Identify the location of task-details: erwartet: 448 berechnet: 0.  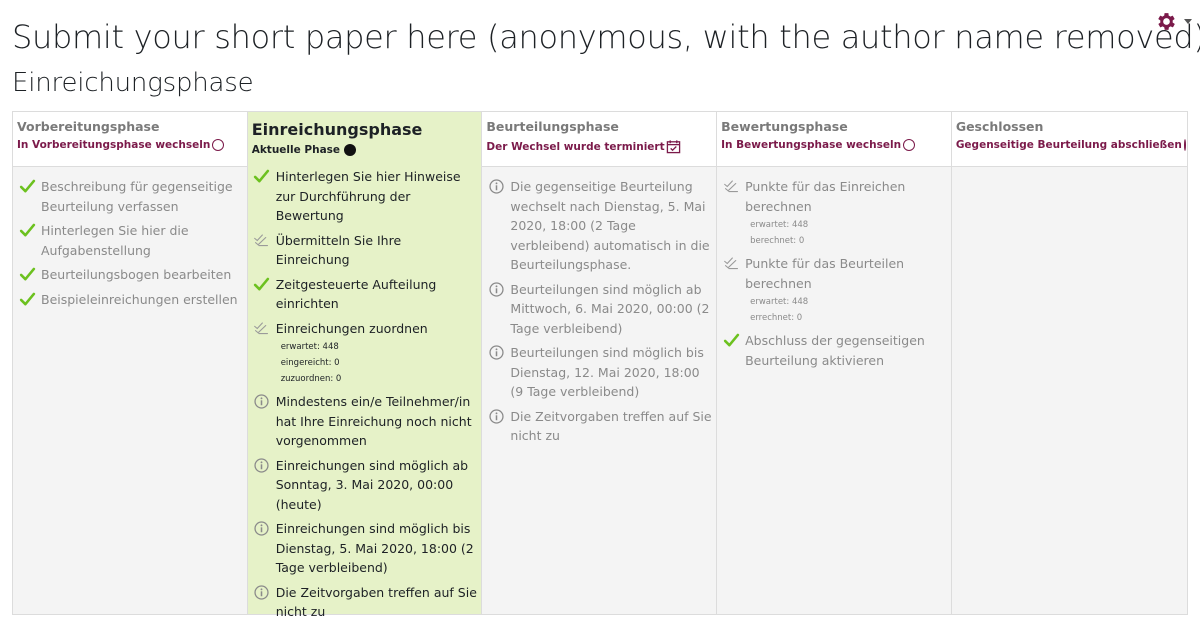
(846, 233).